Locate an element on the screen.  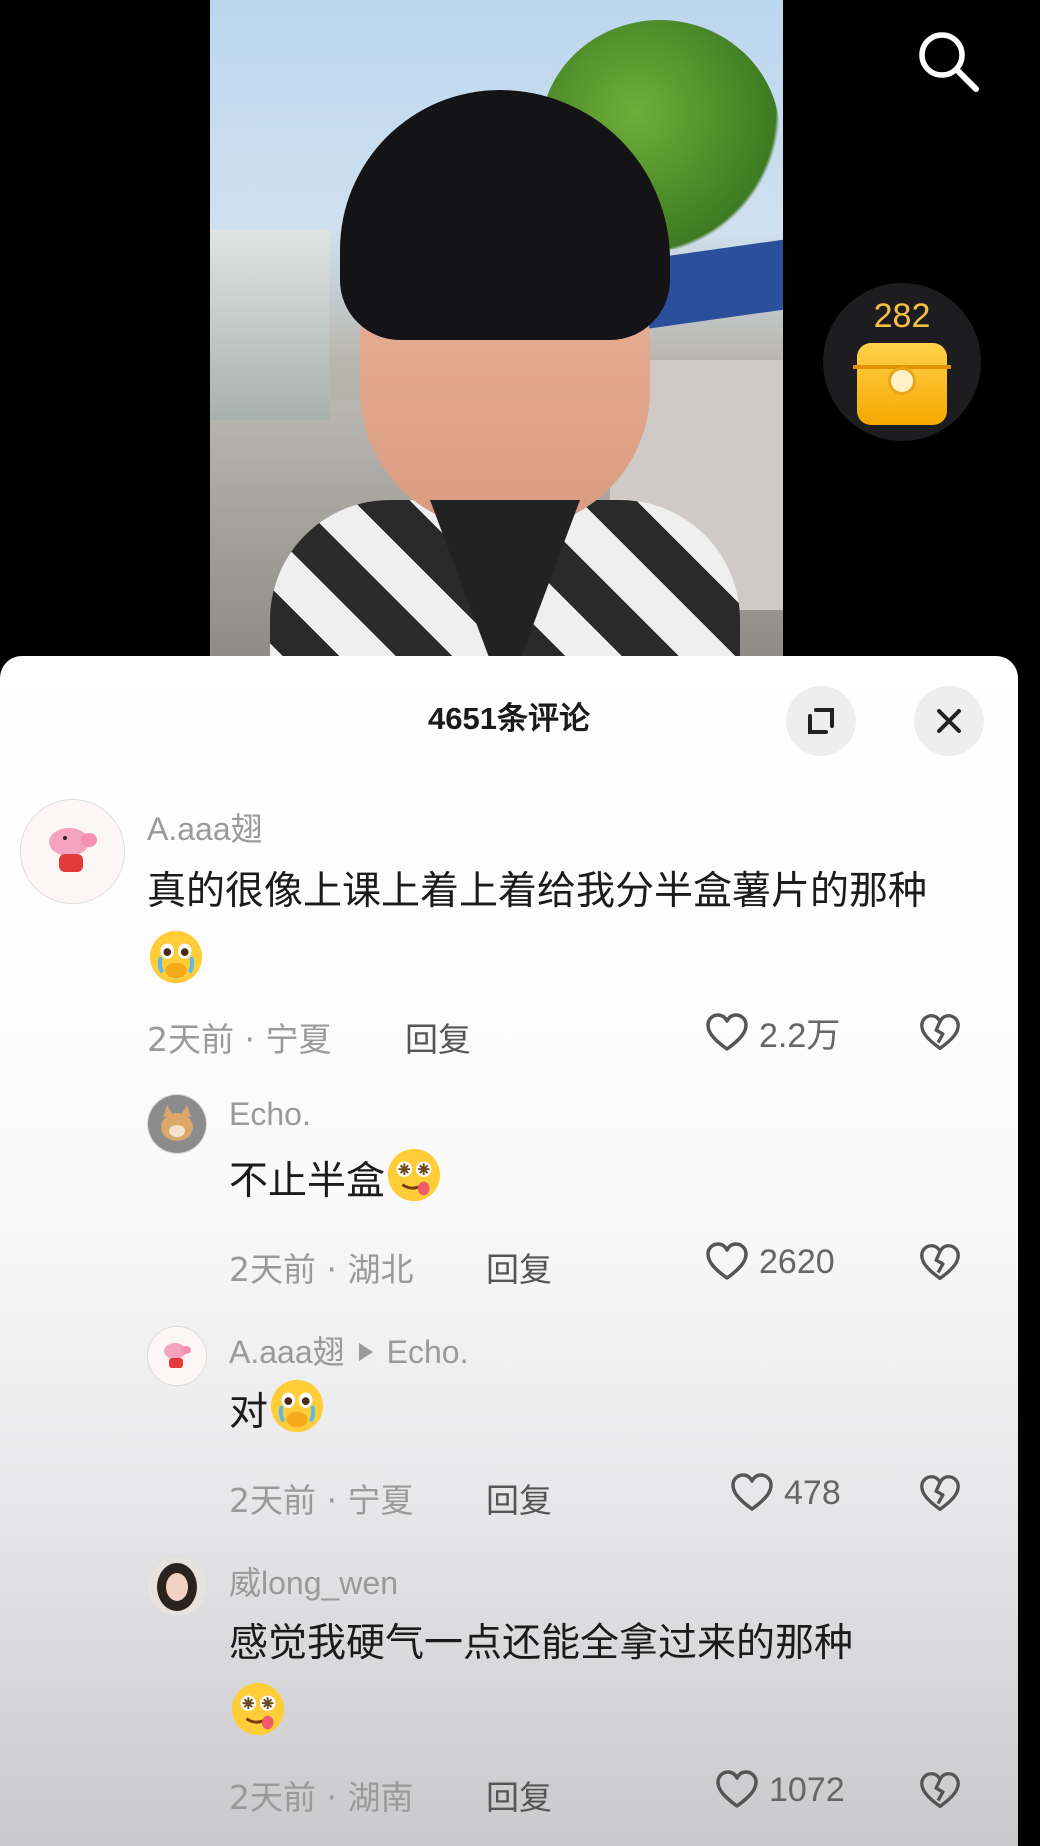
envelope-seal is located at coordinates (902, 381).